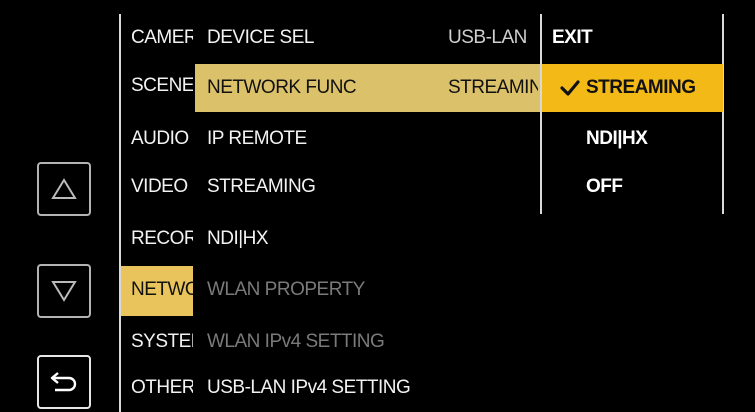 Image resolution: width=755 pixels, height=412 pixels. Describe the element at coordinates (157, 187) in the screenshot. I see `category-video-out: VIDEO OUT` at that location.